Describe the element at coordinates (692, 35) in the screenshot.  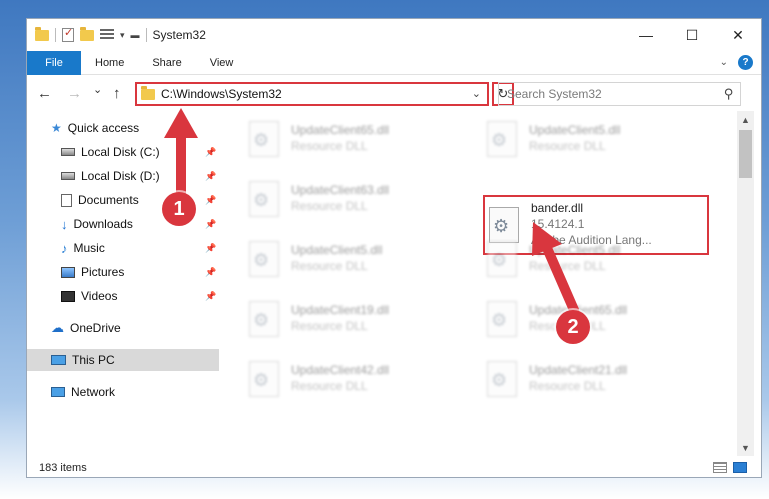
I see `maximize-button: ☐` at that location.